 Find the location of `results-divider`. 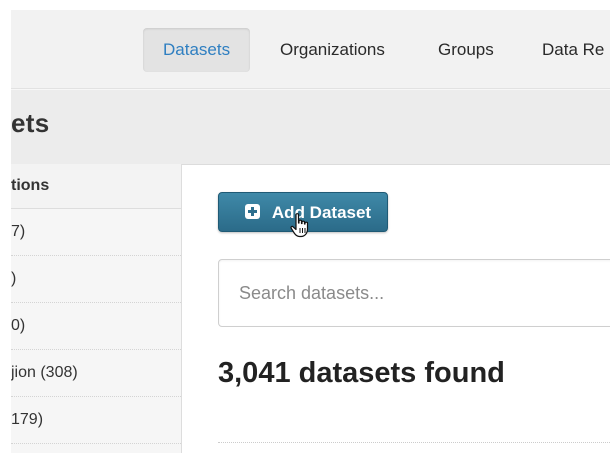

results-divider is located at coordinates (414, 442).